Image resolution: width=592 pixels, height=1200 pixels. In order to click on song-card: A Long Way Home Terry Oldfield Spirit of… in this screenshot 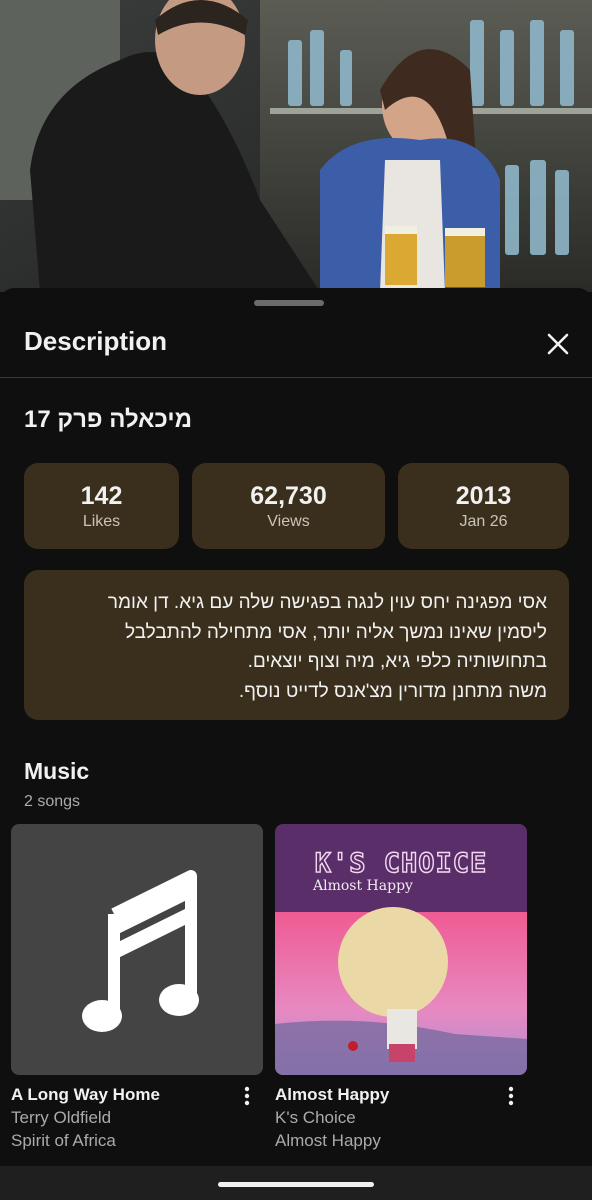, I will do `click(137, 987)`.